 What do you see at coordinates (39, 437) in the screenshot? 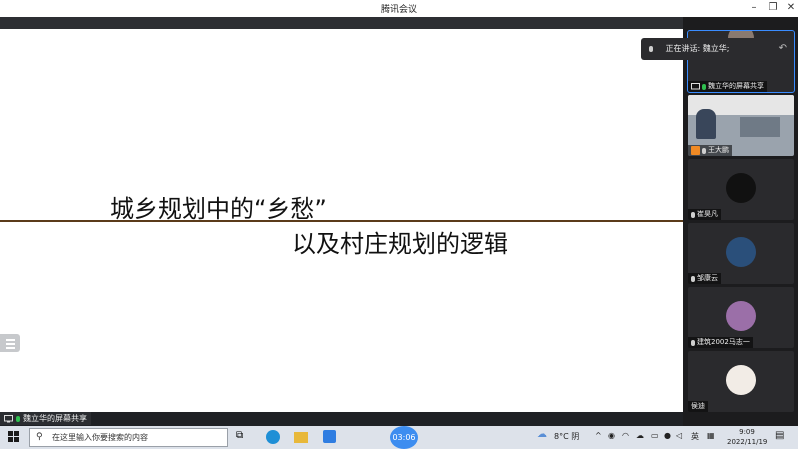
I see `search-icon: ⚲` at bounding box center [39, 437].